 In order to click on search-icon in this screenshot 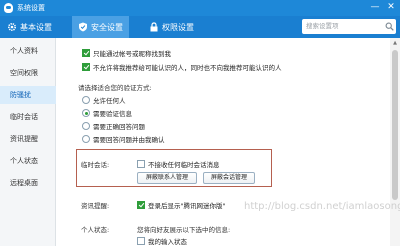, I will do `click(389, 26)`.